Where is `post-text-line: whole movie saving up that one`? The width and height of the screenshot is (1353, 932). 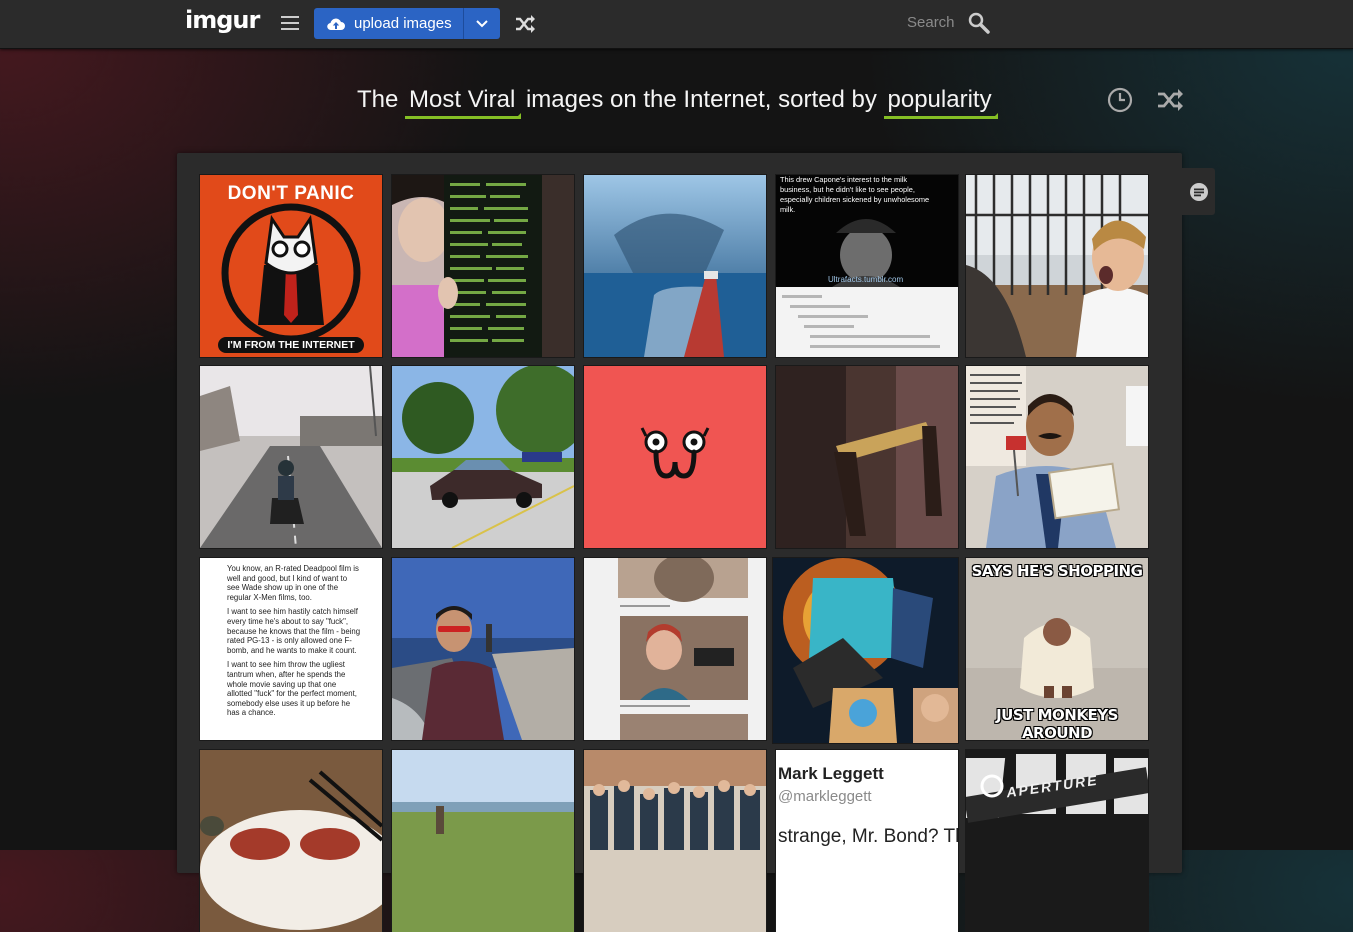 post-text-line: whole movie saving up that one is located at coordinates (282, 684).